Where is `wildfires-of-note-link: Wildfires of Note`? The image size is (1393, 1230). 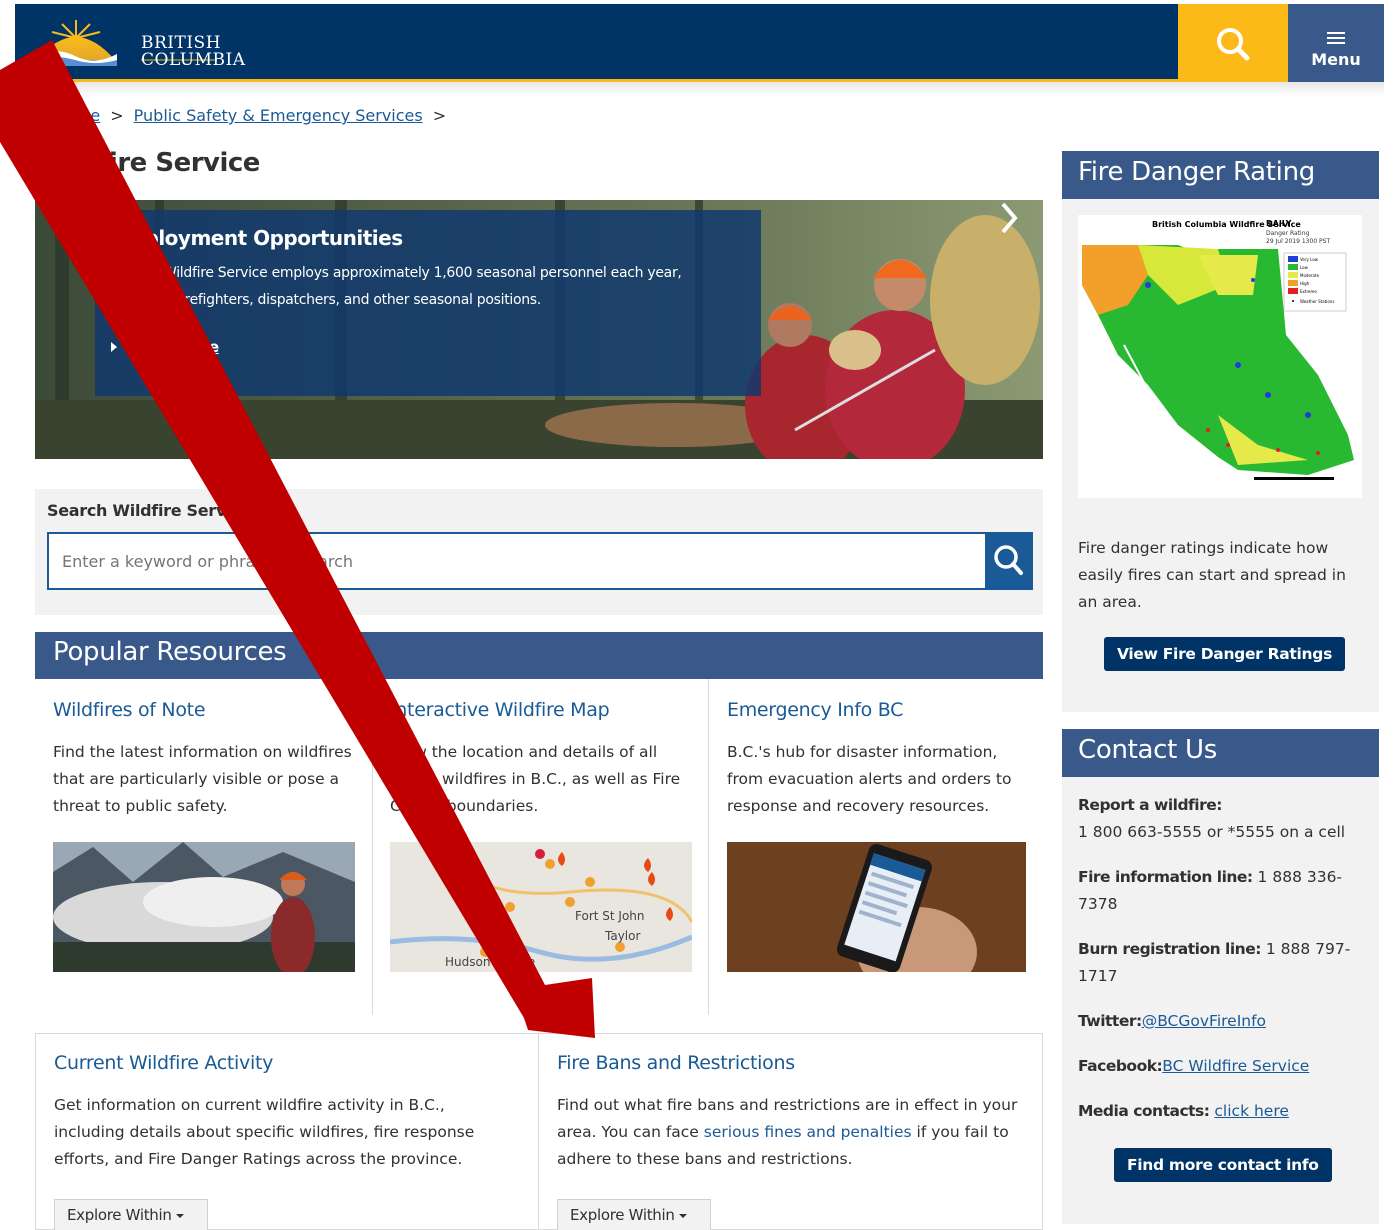 wildfires-of-note-link: Wildfires of Note is located at coordinates (203, 710).